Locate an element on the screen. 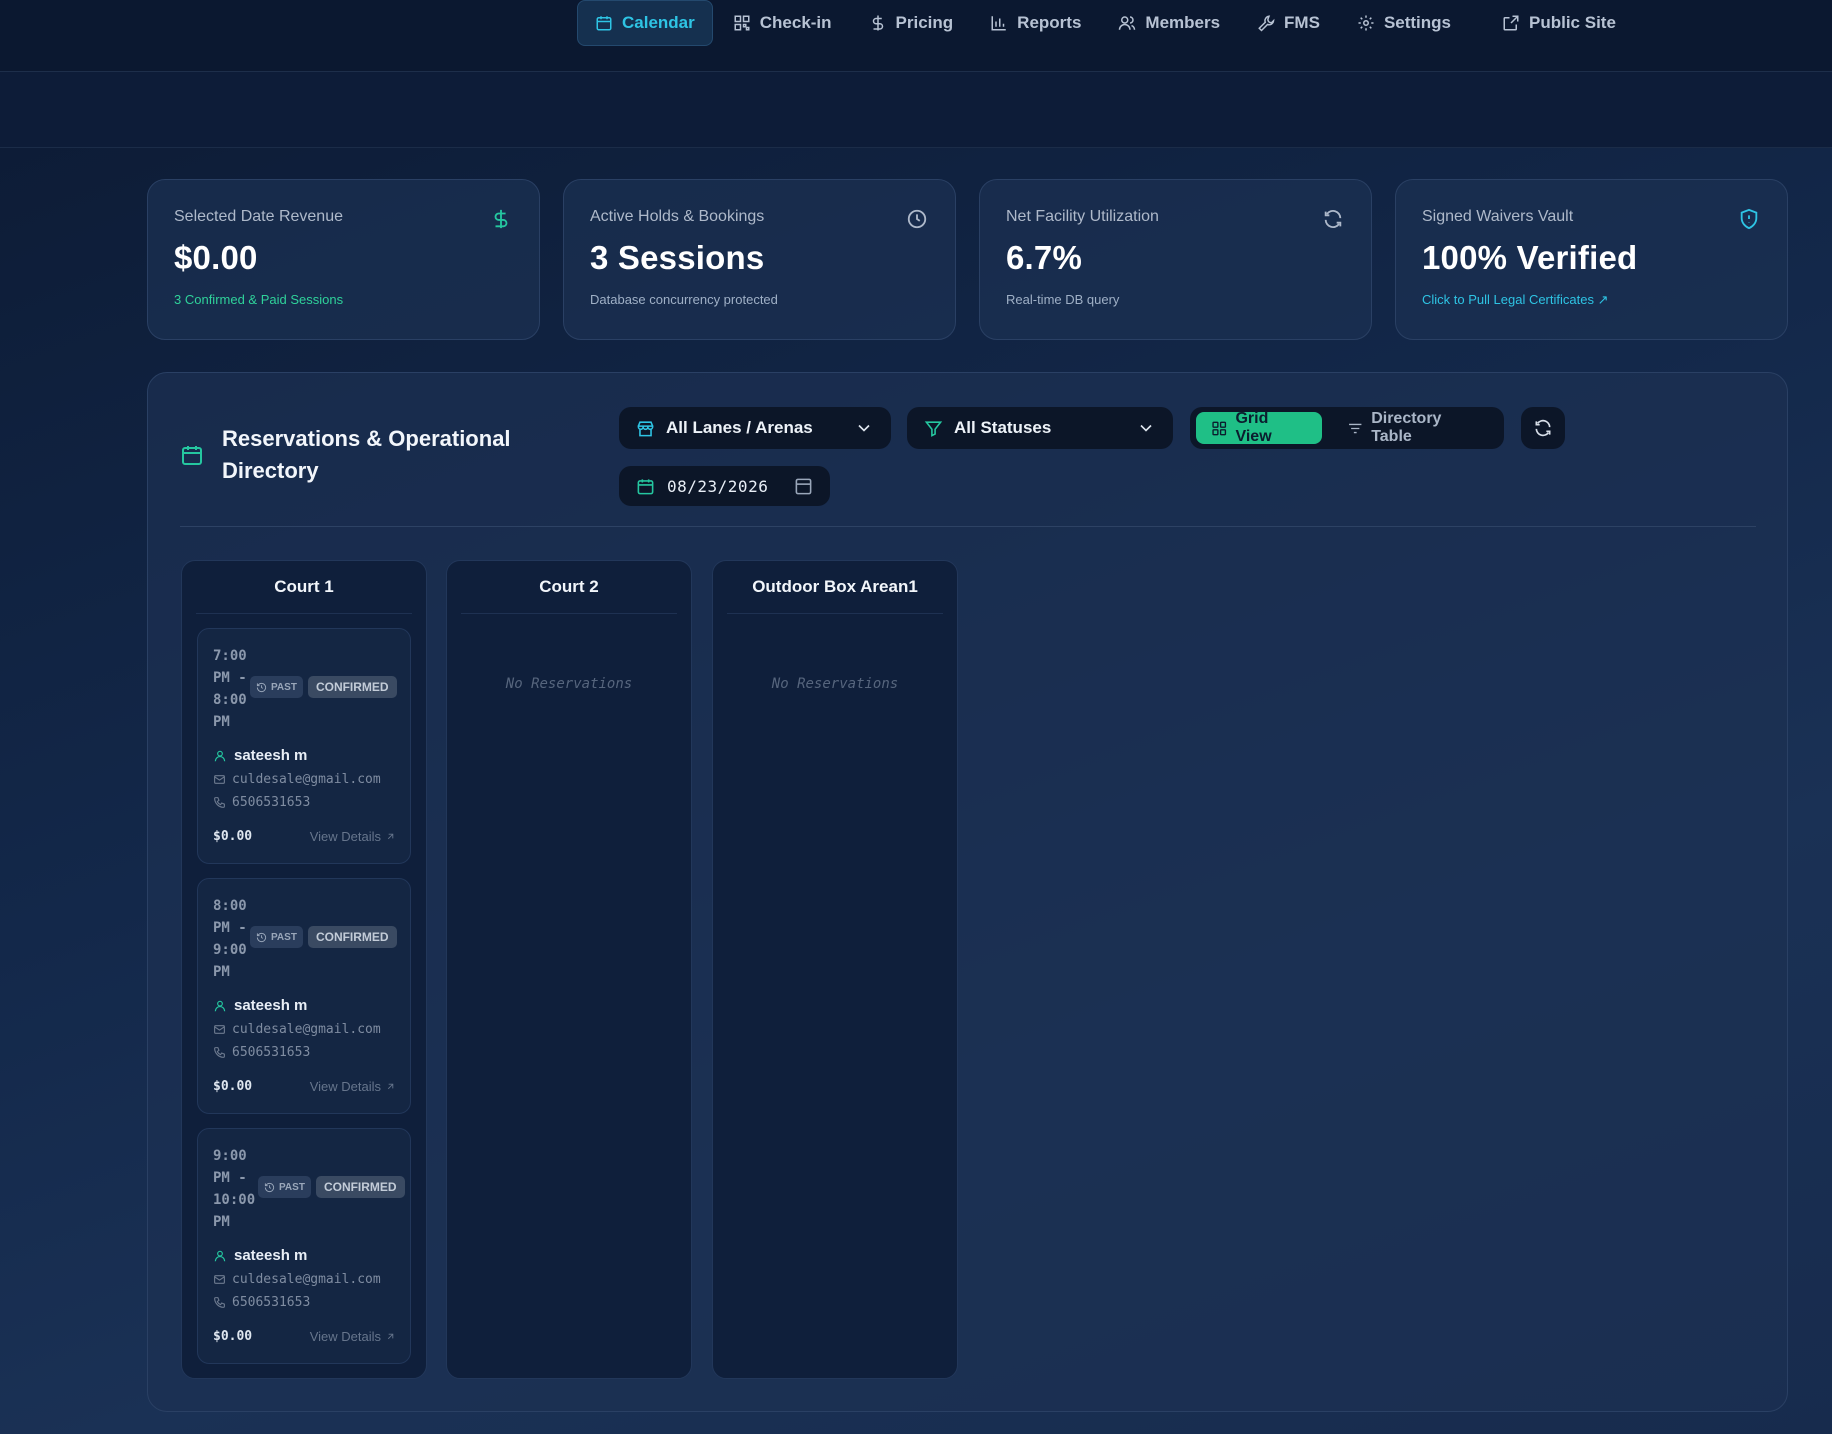  store-icon is located at coordinates (645, 428).